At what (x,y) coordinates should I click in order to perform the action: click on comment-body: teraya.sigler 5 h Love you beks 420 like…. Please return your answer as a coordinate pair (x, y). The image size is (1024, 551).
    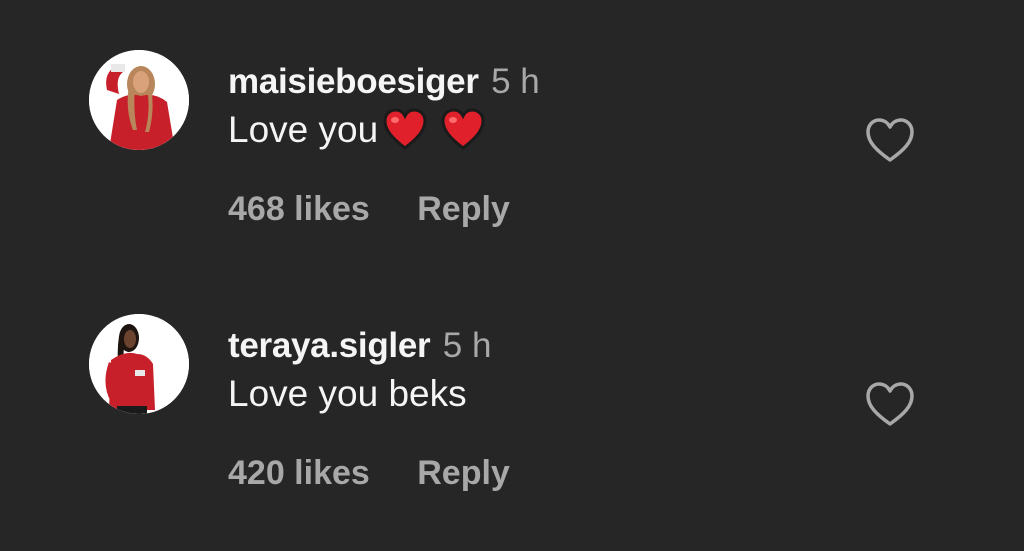
    Looking at the image, I should click on (369, 408).